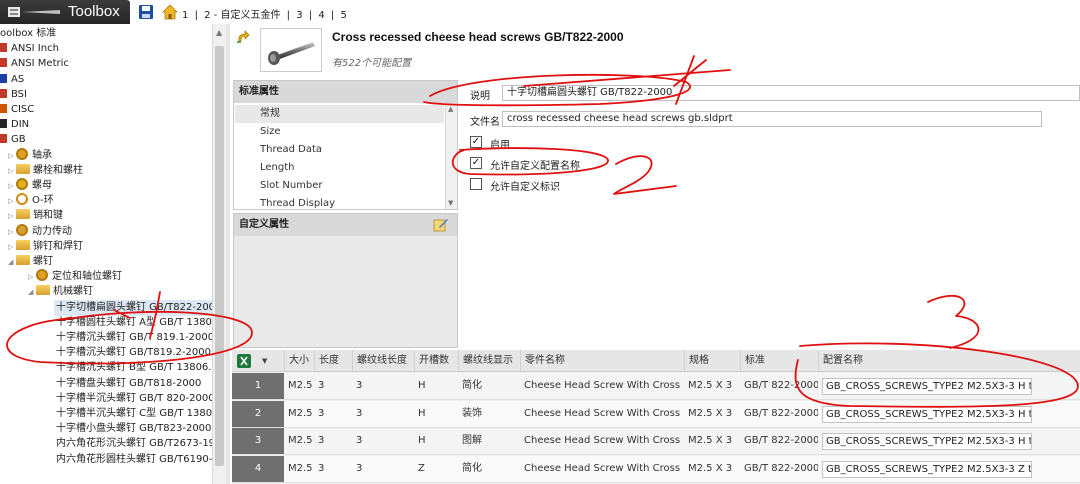 The image size is (1080, 484). Describe the element at coordinates (106, 338) in the screenshot. I see `tree-item: 十字槽沉头螺钉 GB/T 819.1-2000` at that location.